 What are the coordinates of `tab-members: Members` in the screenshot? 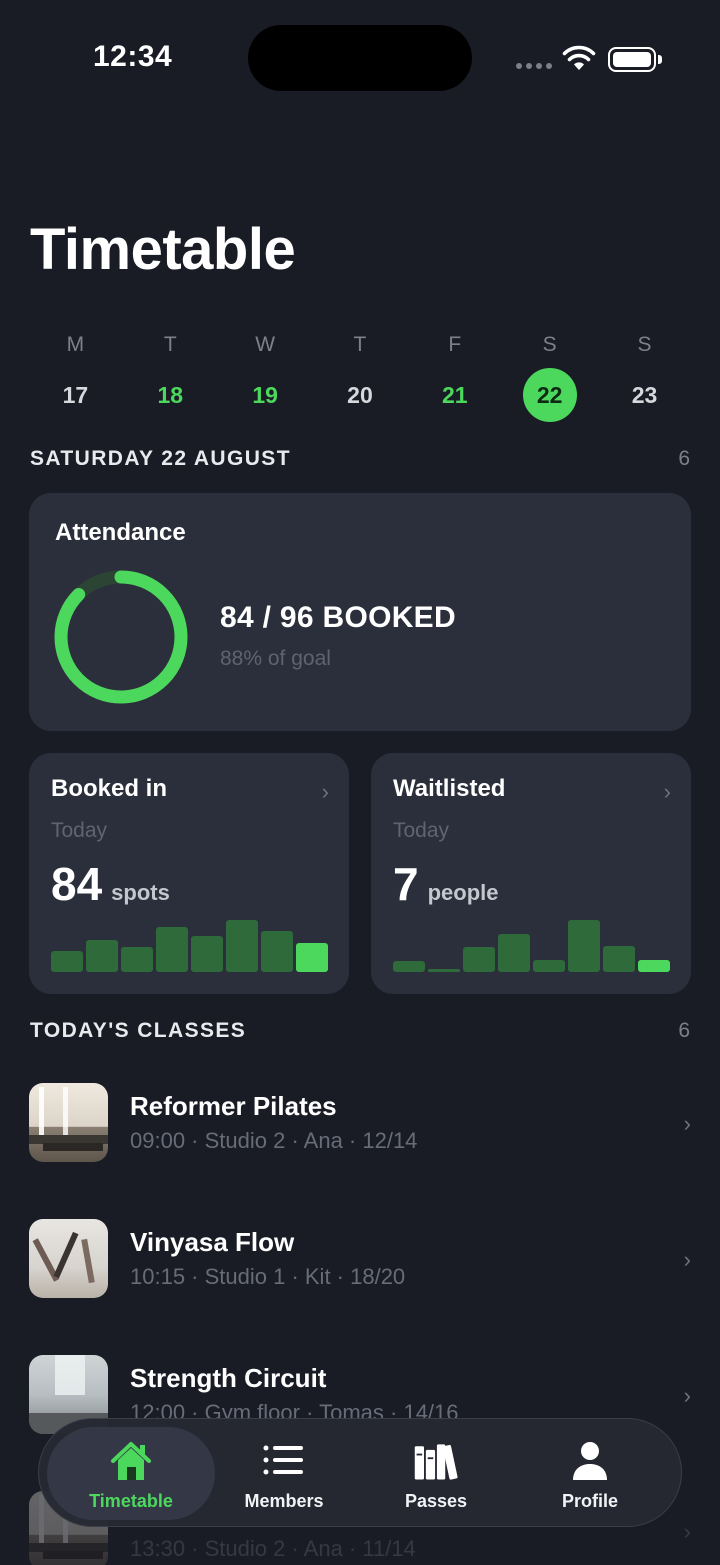 It's located at (284, 1473).